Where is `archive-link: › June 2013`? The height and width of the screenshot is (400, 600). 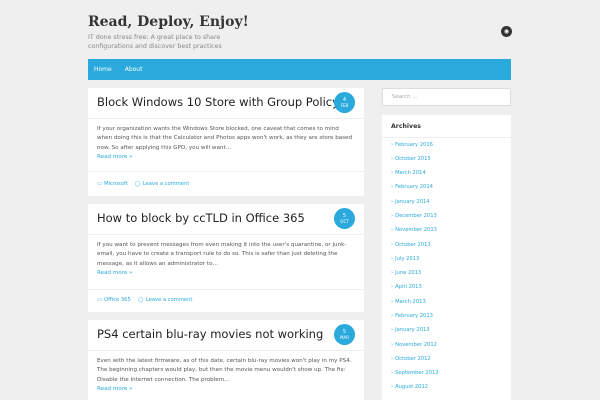 archive-link: › June 2013 is located at coordinates (406, 273).